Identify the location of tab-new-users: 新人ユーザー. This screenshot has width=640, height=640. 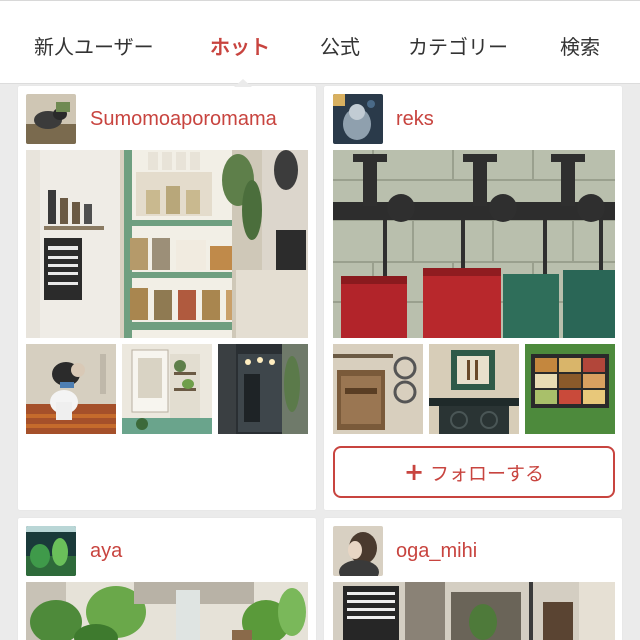
(94, 45).